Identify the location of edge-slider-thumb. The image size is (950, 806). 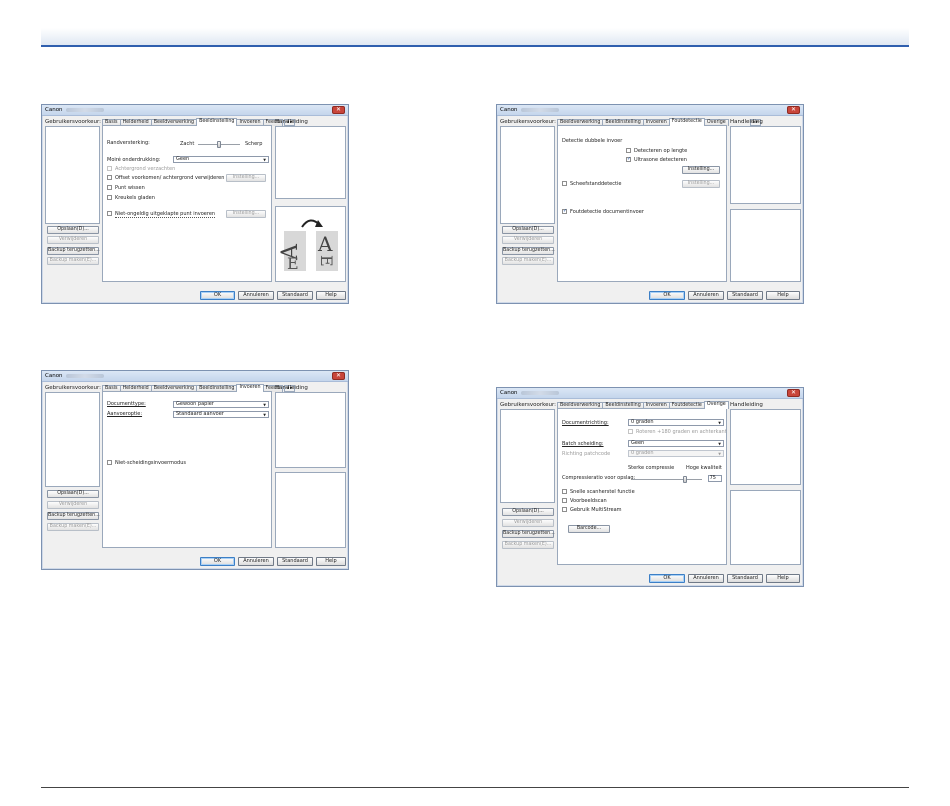
(219, 144).